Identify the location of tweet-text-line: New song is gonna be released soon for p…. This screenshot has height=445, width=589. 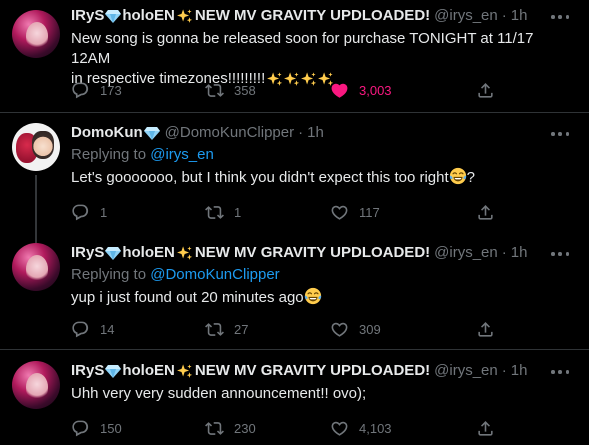
(302, 48).